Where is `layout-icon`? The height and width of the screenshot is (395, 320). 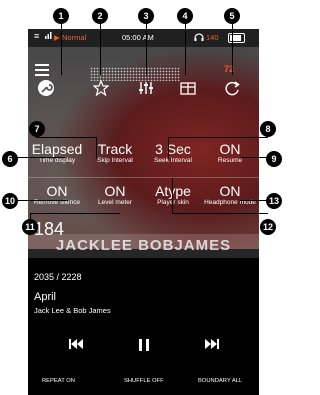 layout-icon is located at coordinates (188, 88).